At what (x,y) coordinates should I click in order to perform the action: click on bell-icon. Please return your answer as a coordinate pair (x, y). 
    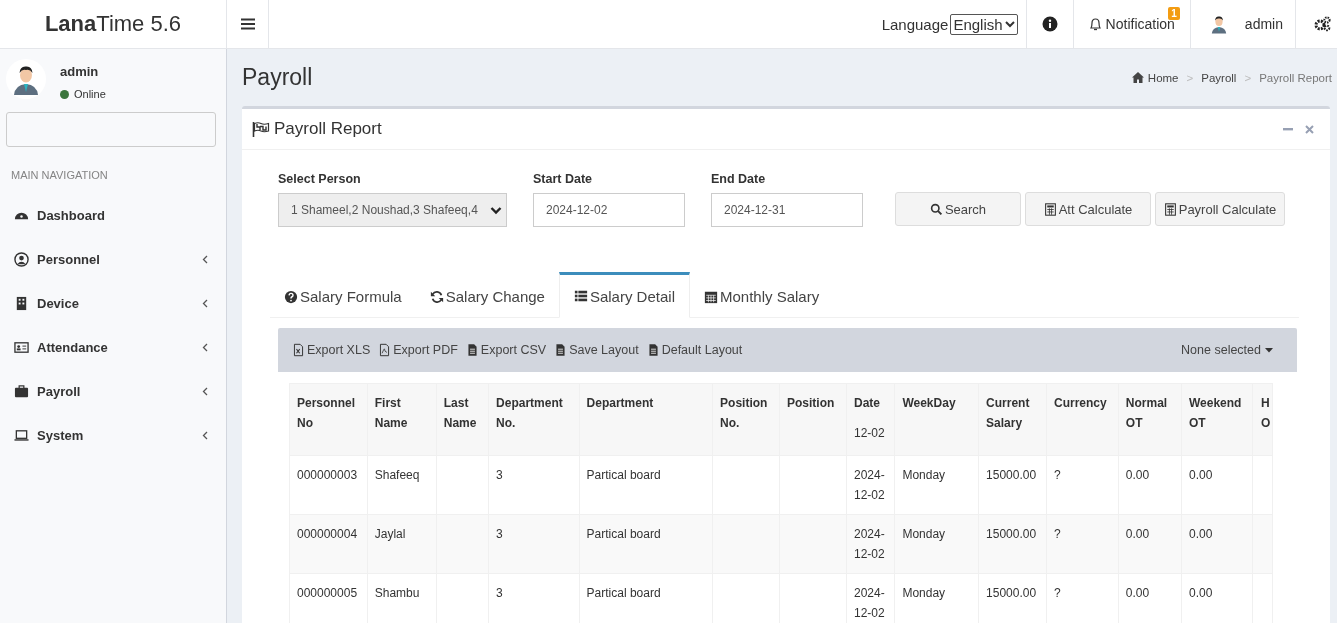
    Looking at the image, I should click on (1095, 24).